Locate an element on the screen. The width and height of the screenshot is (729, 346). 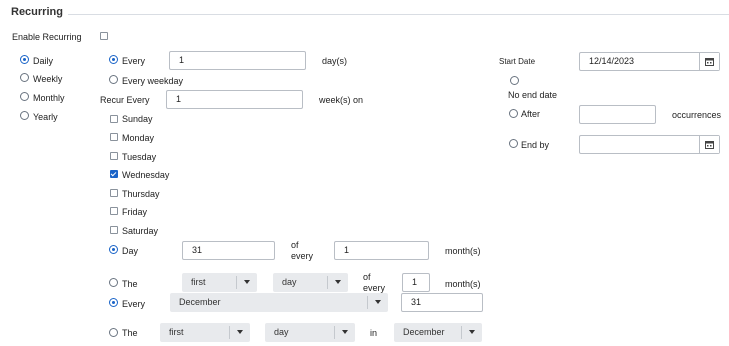
start-date-input: 12/14/2023 is located at coordinates (649, 61).